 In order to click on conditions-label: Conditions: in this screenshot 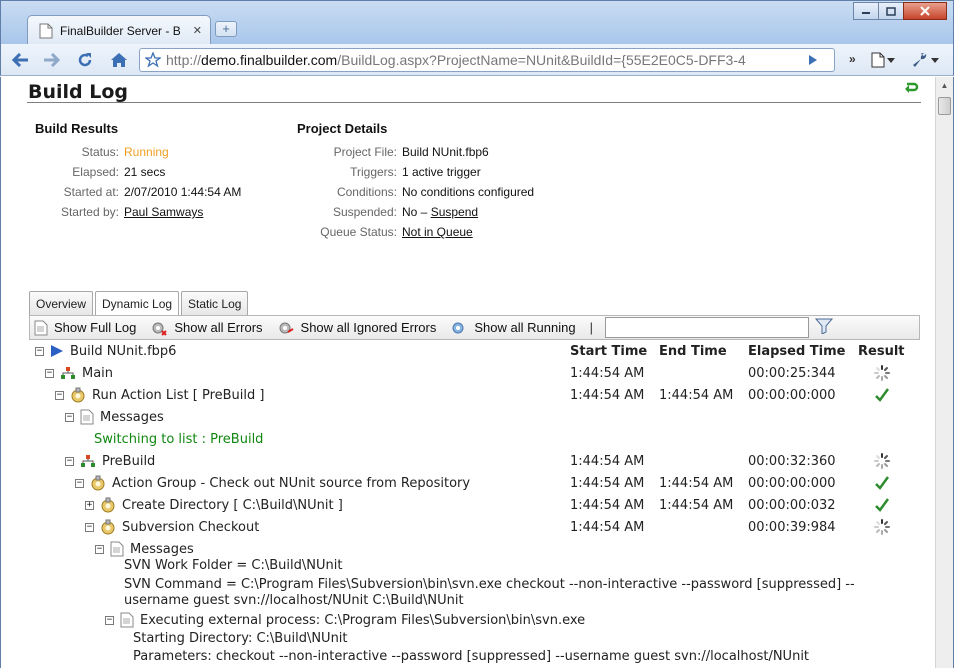, I will do `click(366, 192)`.